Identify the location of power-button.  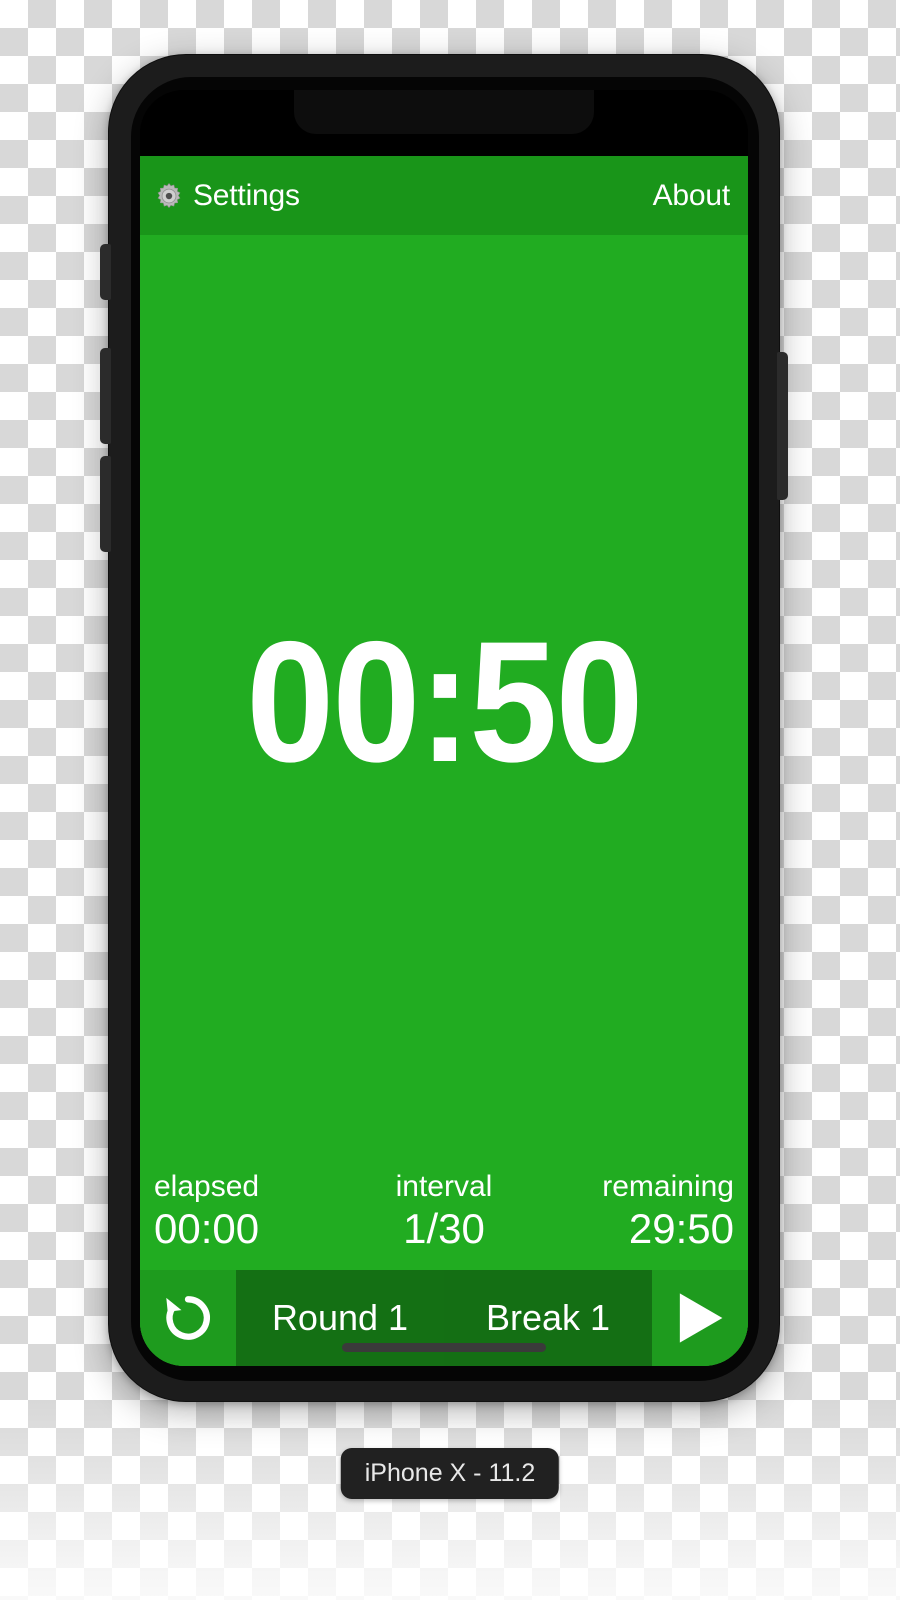
(782, 426).